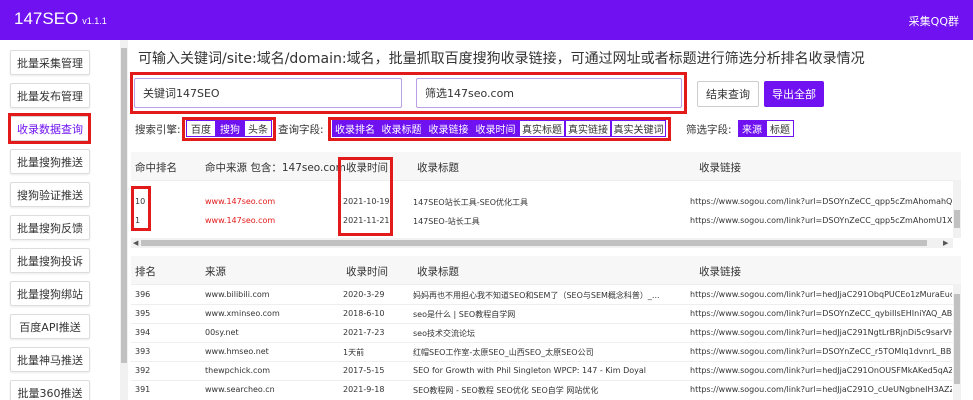 The image size is (973, 400). I want to click on all-table-vscrollbar, so click(957, 342).